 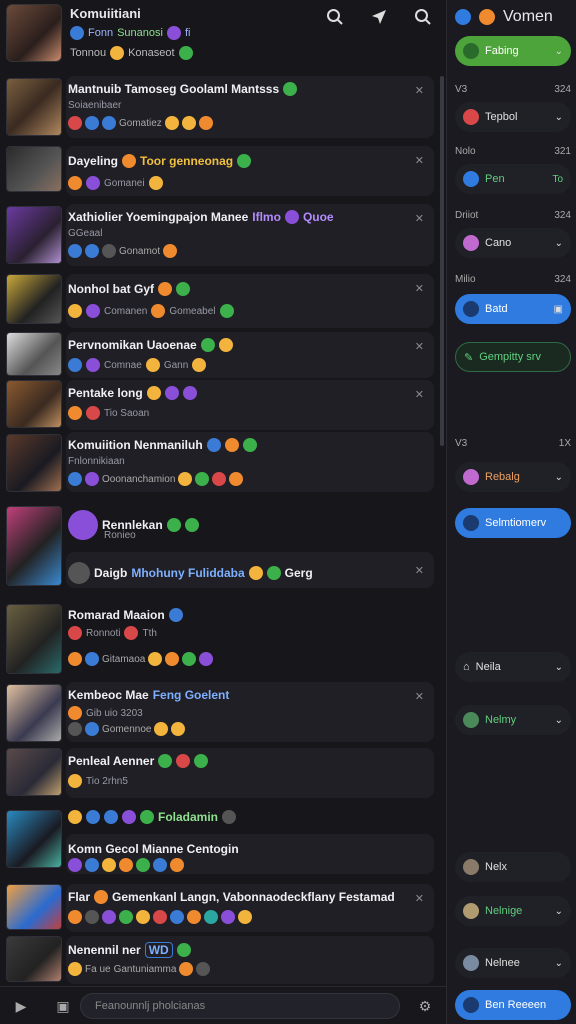 I want to click on search-icon, so click(x=335, y=17).